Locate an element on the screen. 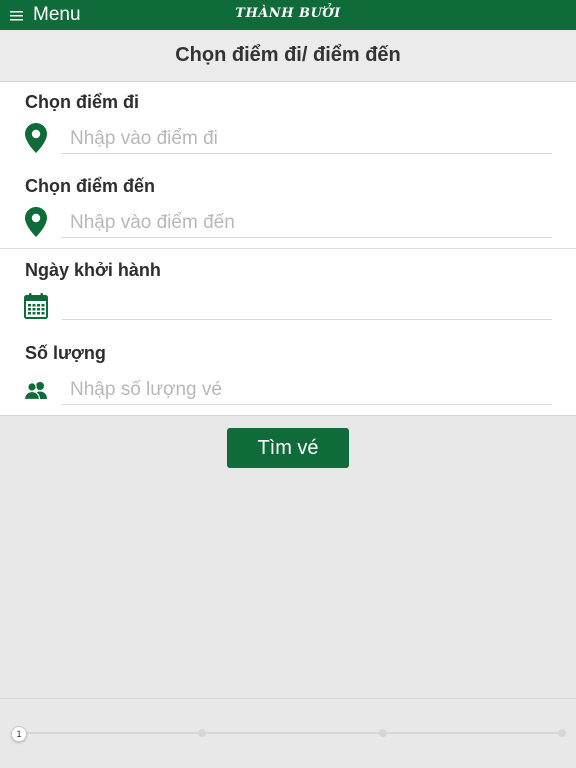 This screenshot has width=576, height=768. section-divider is located at coordinates (288, 248).